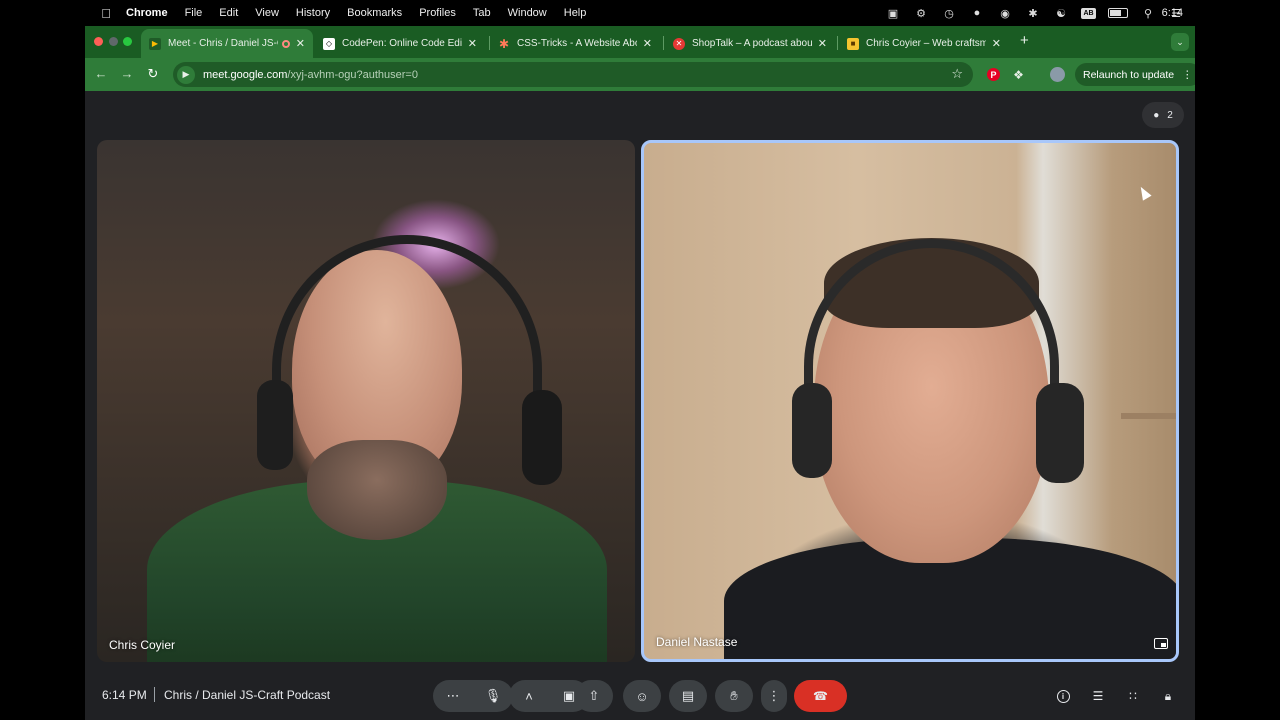 Image resolution: width=1280 pixels, height=720 pixels. Describe the element at coordinates (1170, 115) in the screenshot. I see `participant-count: 2` at that location.